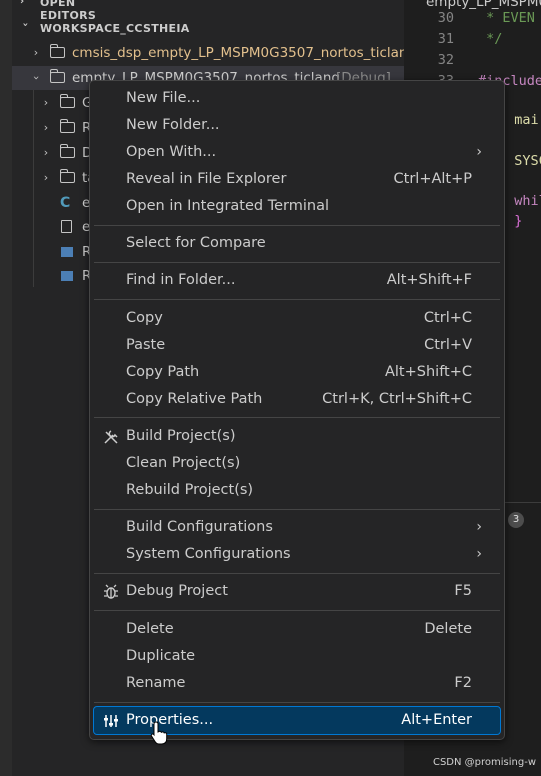 The width and height of the screenshot is (541, 776). What do you see at coordinates (297, 591) in the screenshot?
I see `menu-item-debug-project: Debug Project F5` at bounding box center [297, 591].